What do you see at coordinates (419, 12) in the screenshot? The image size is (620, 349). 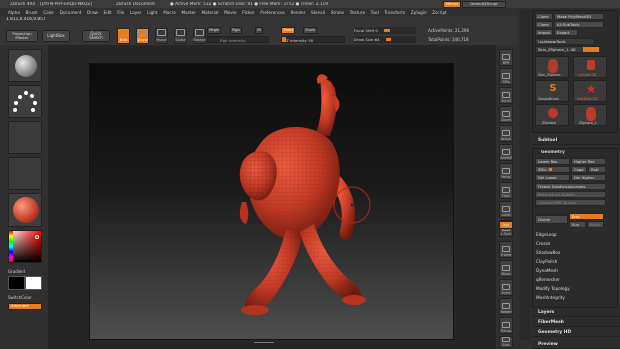 I see `menu-zplugin: Zplugin` at bounding box center [419, 12].